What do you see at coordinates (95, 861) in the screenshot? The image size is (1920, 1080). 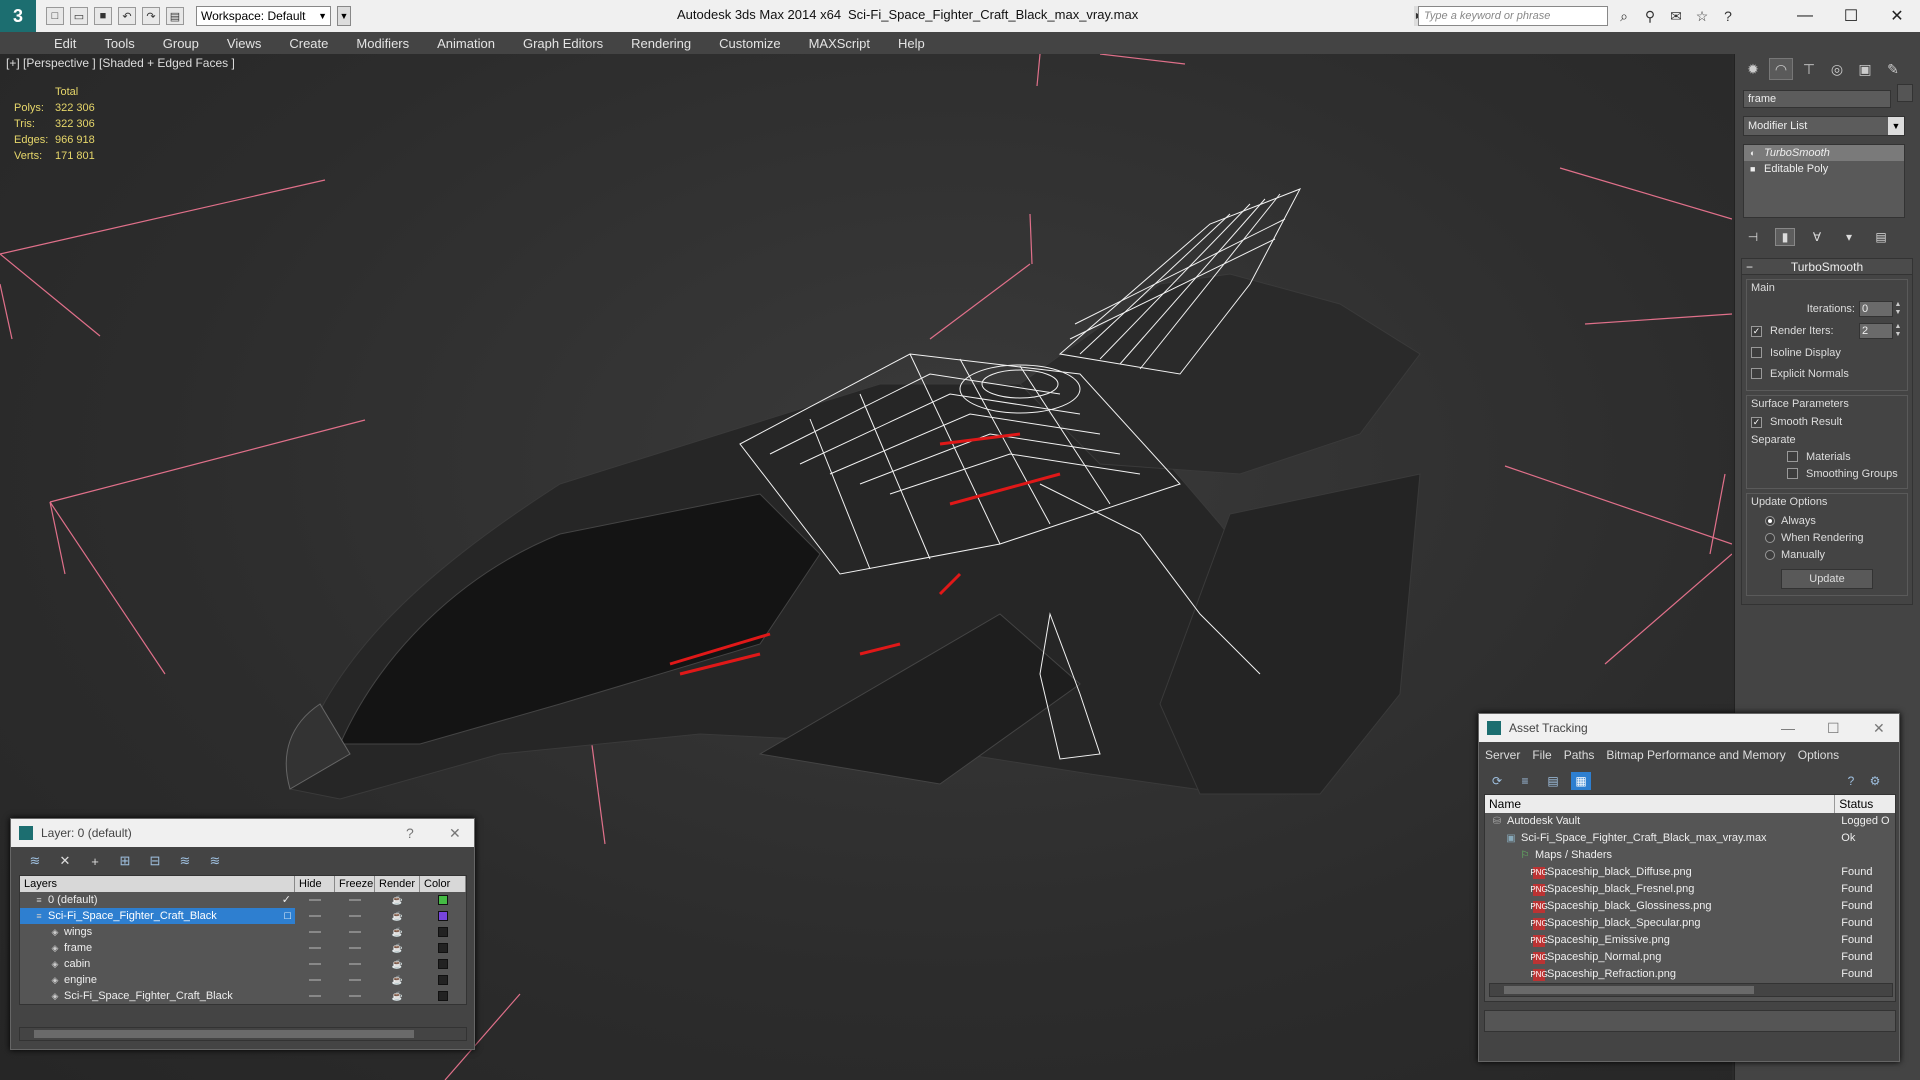 I see `add-layer-icon: +` at bounding box center [95, 861].